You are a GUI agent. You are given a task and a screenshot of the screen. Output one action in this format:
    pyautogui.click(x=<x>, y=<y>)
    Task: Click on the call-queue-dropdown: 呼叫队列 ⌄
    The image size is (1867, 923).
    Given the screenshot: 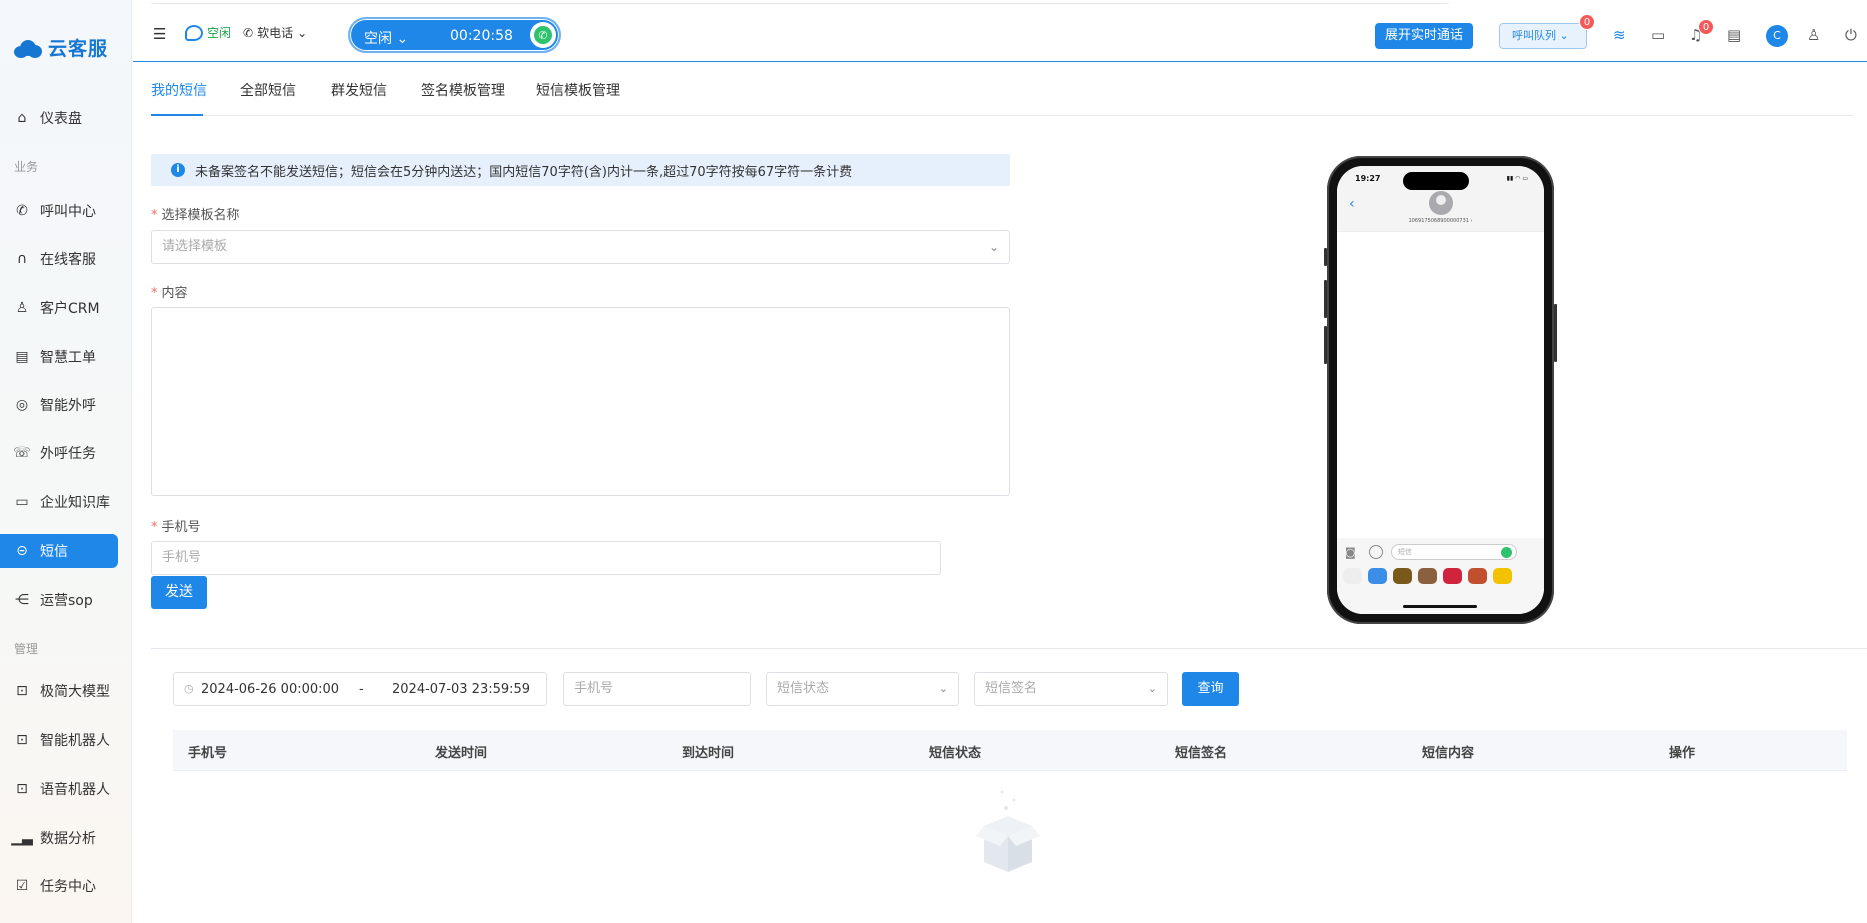 What is the action you would take?
    pyautogui.click(x=1543, y=36)
    